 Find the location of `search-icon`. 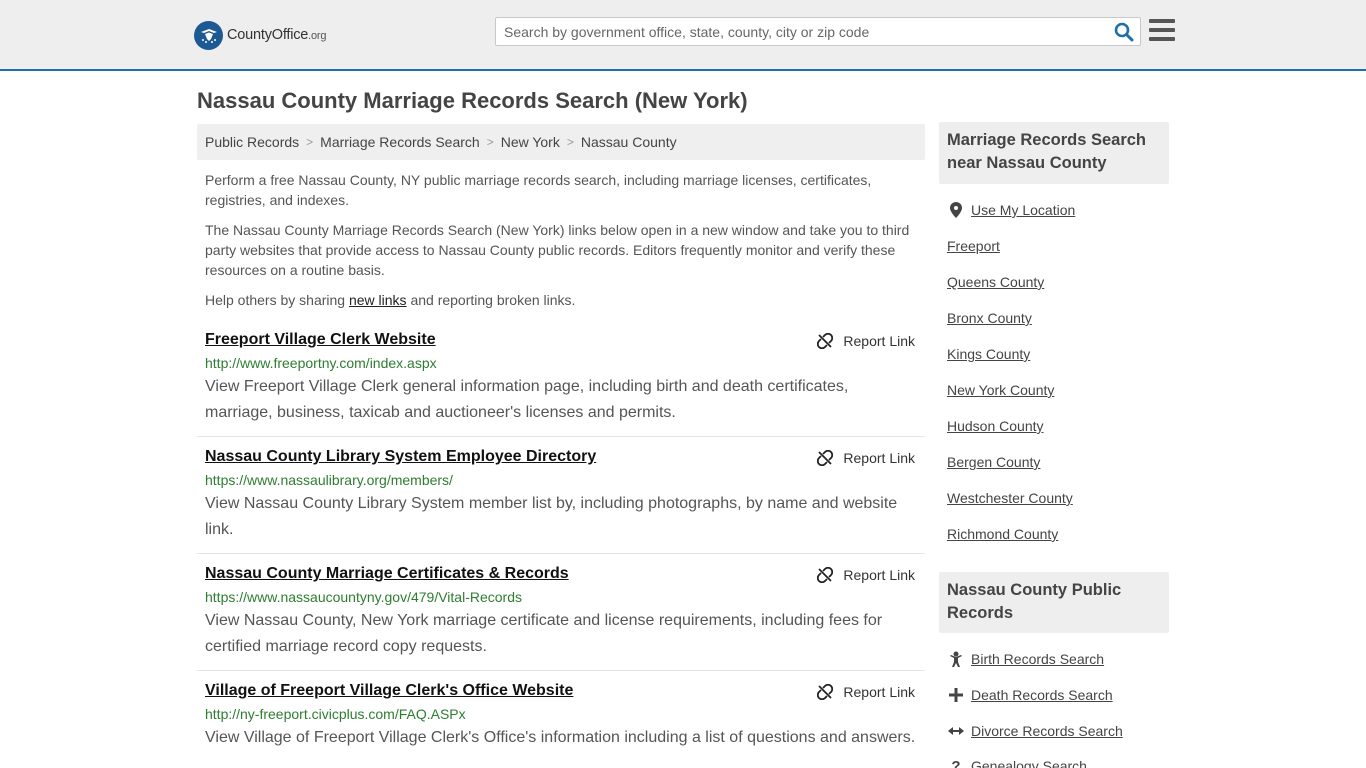

search-icon is located at coordinates (1124, 32).